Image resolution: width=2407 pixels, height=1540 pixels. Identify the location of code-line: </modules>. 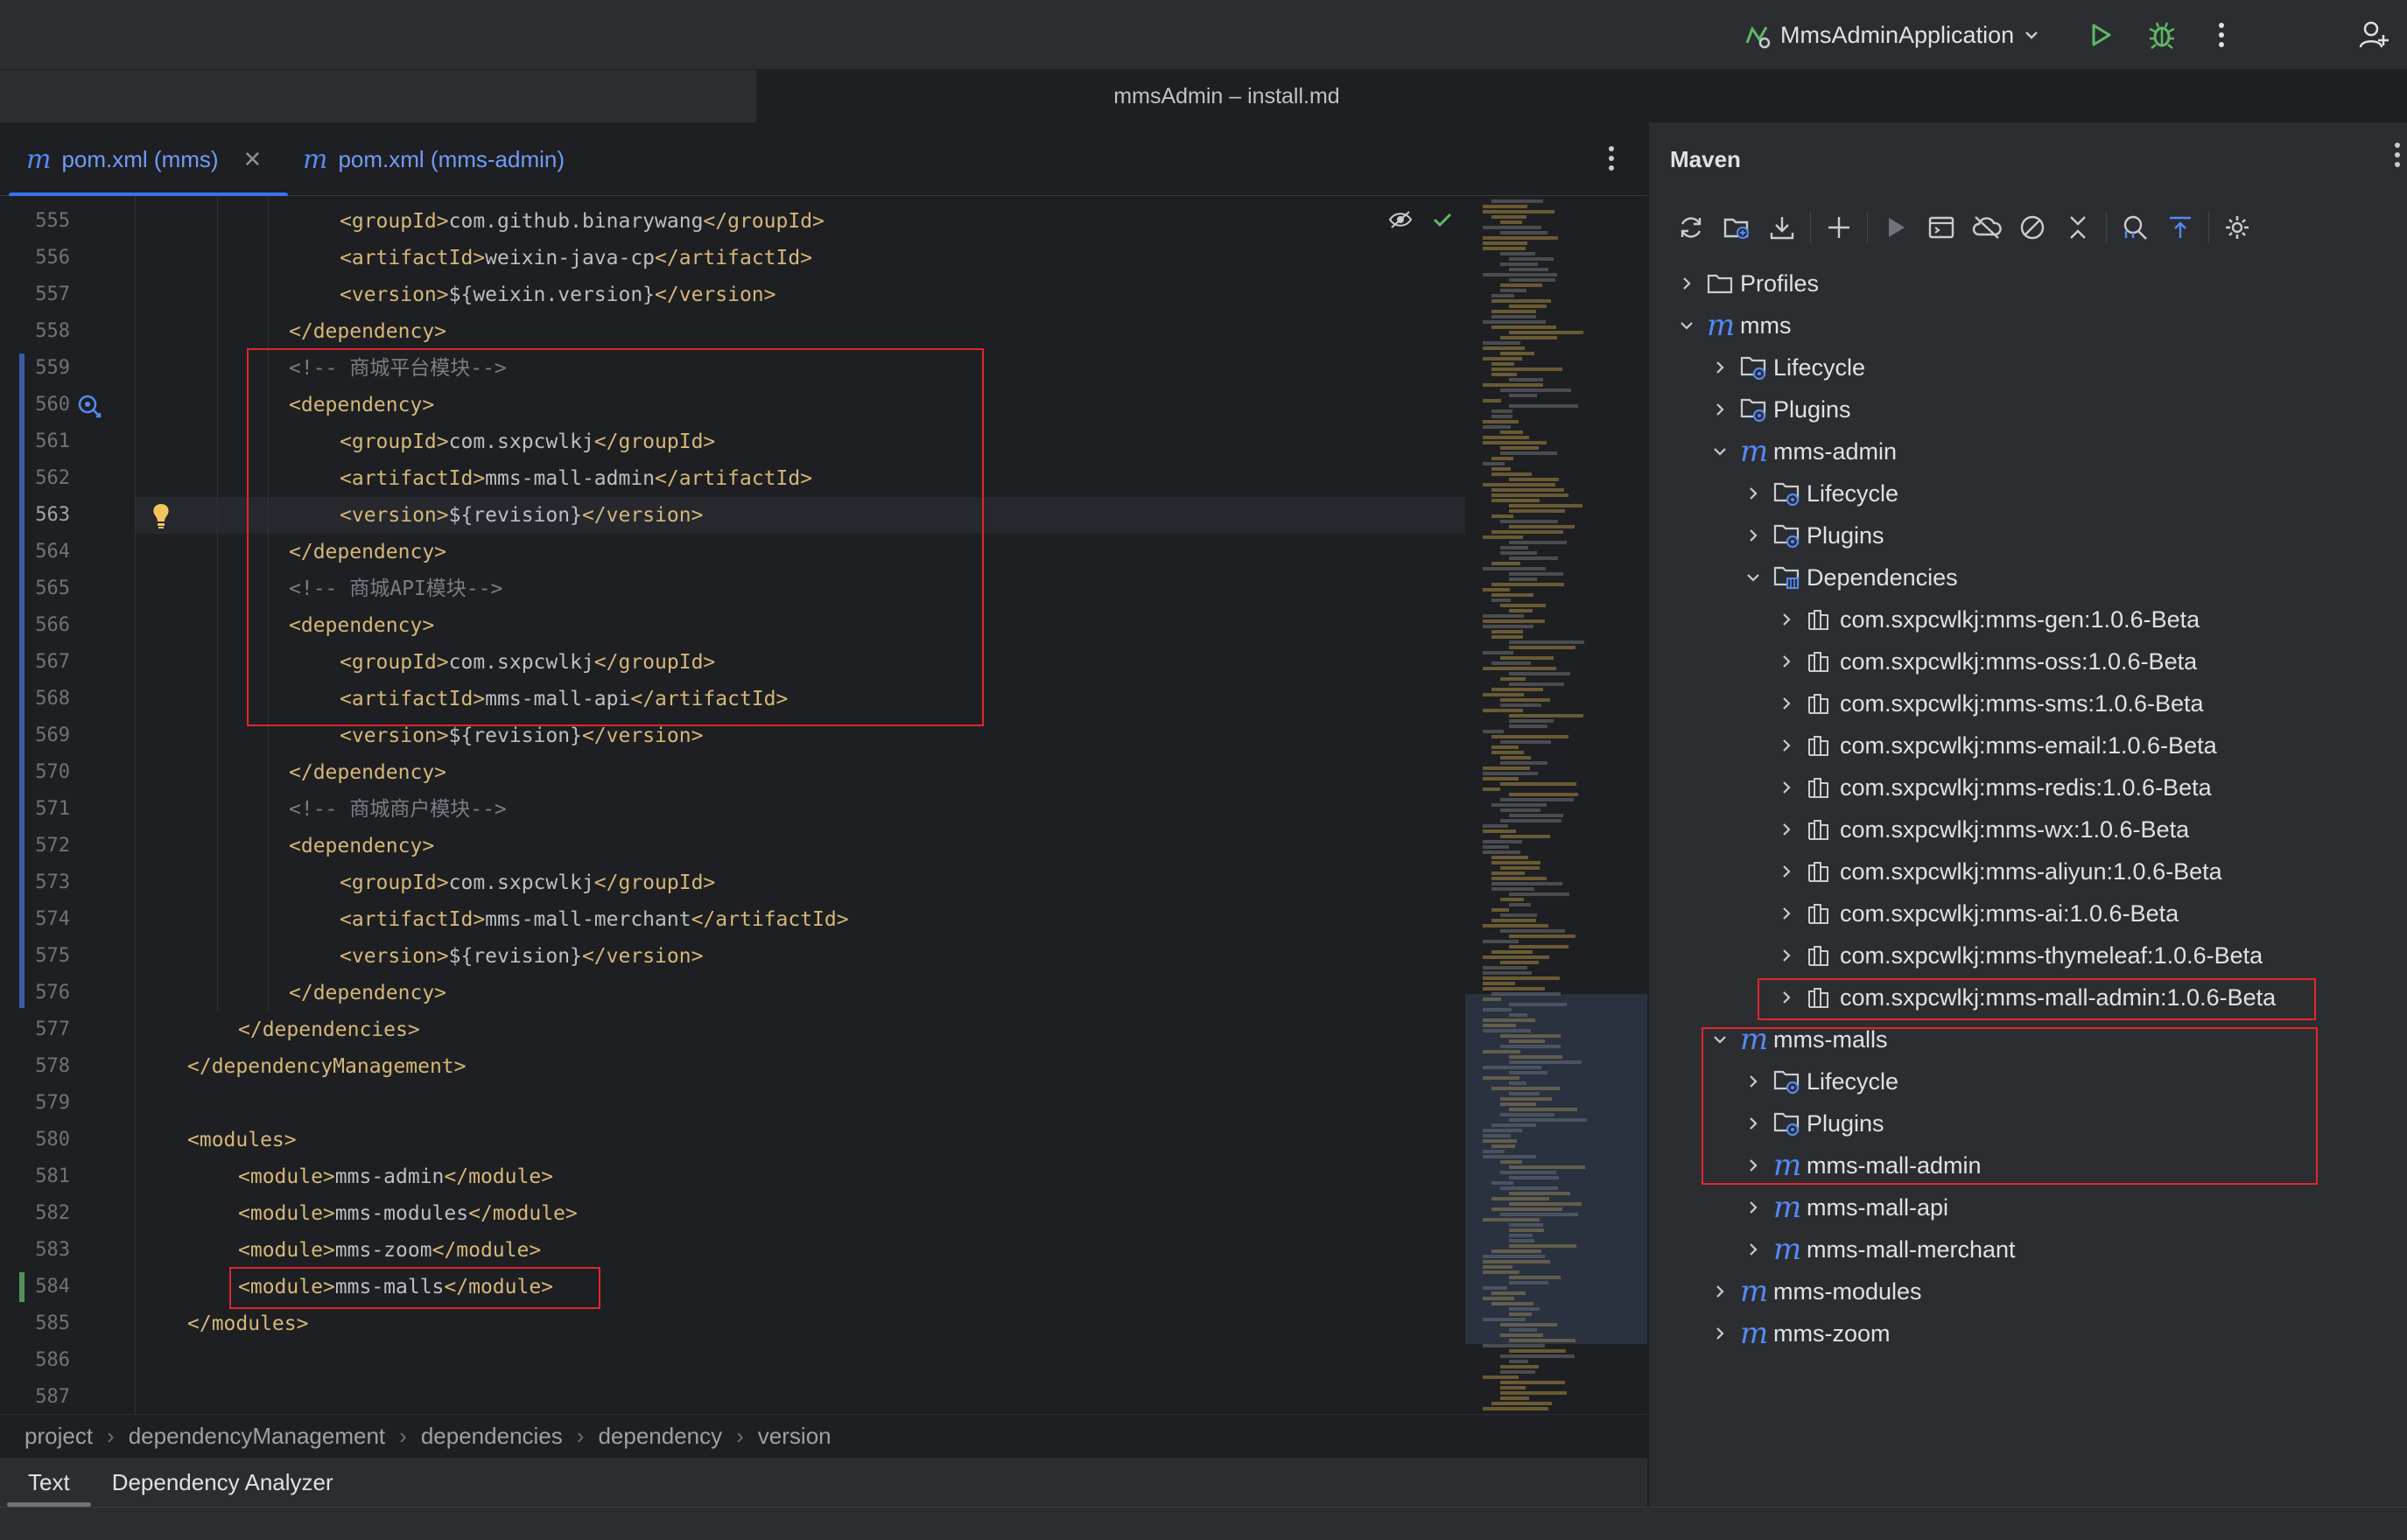
(221, 1324).